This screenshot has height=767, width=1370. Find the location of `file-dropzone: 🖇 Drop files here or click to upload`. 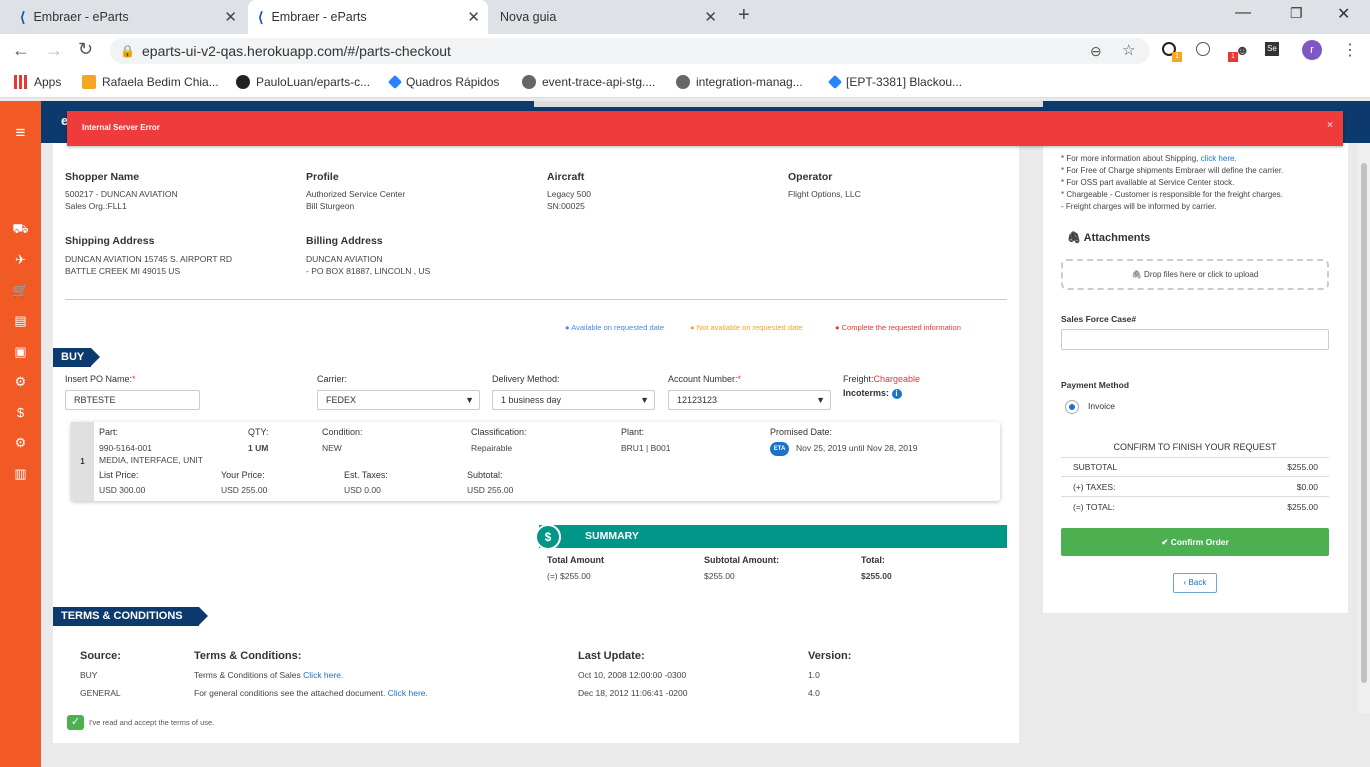

file-dropzone: 🖇 Drop files here or click to upload is located at coordinates (1195, 274).